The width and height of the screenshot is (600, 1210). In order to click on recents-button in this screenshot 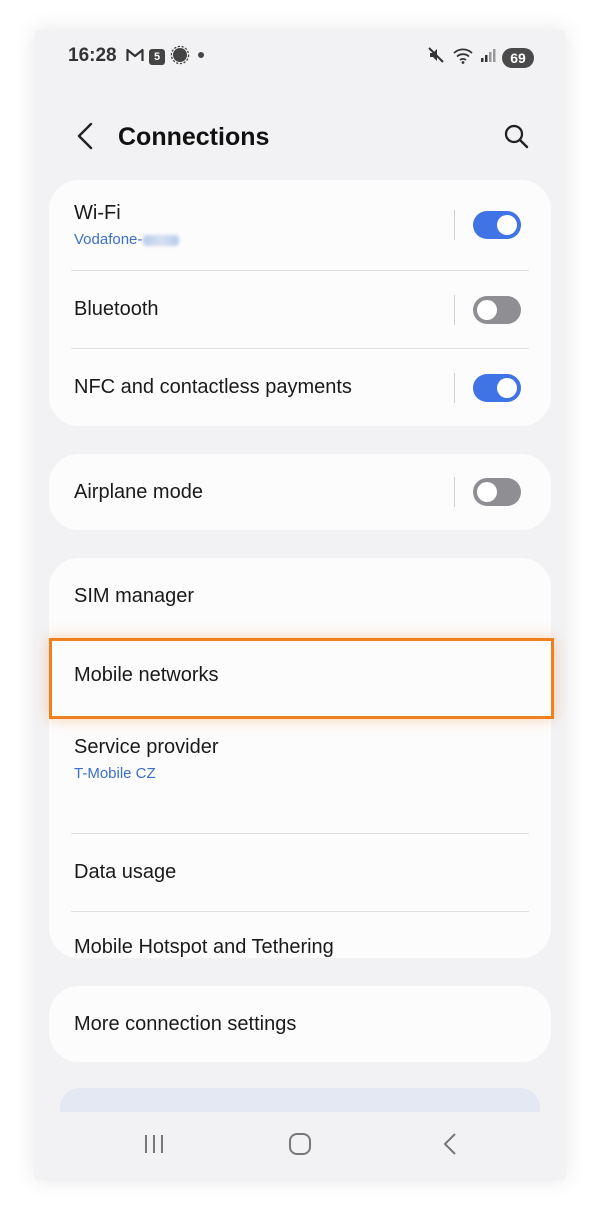, I will do `click(154, 1146)`.